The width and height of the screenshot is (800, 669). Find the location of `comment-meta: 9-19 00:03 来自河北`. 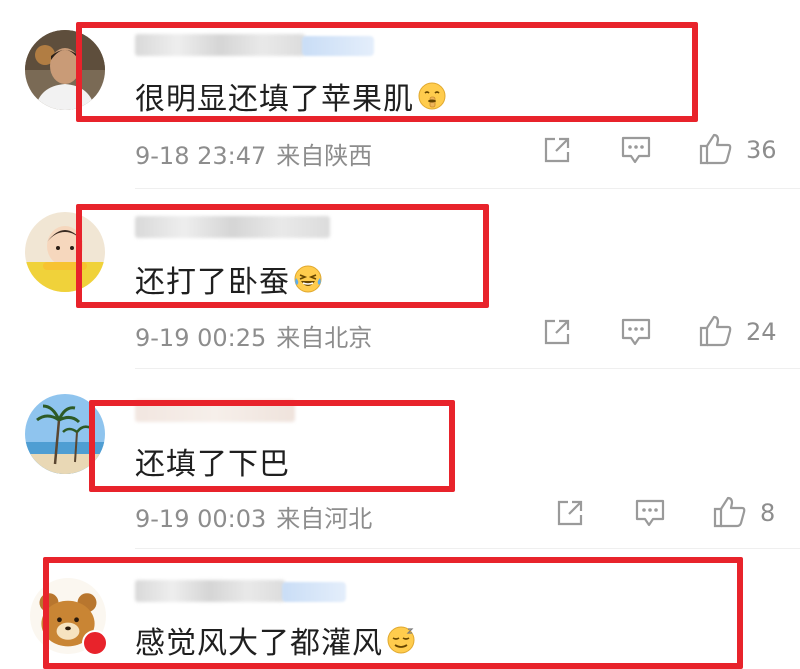

comment-meta: 9-19 00:03 来自河北 is located at coordinates (253, 516).